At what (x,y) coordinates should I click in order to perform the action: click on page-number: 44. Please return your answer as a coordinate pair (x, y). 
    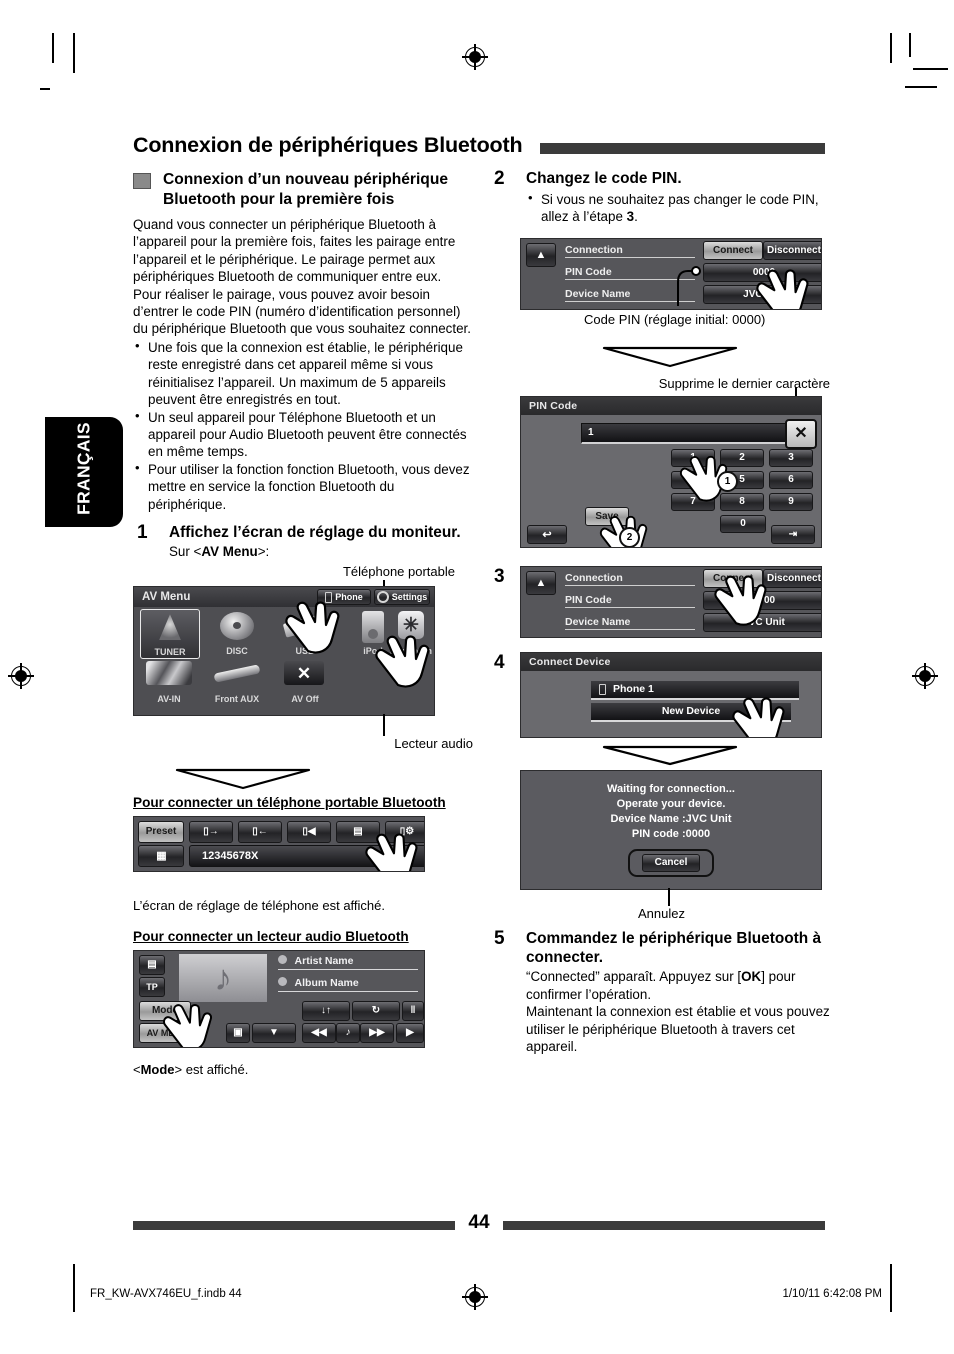
    Looking at the image, I should click on (479, 1222).